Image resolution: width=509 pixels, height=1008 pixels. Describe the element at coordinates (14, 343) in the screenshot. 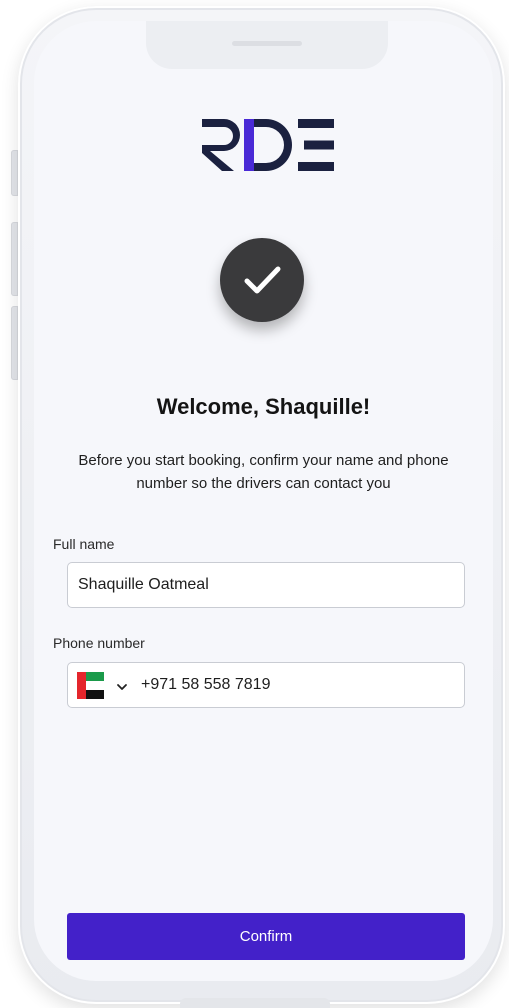

I see `volume-down-button` at that location.